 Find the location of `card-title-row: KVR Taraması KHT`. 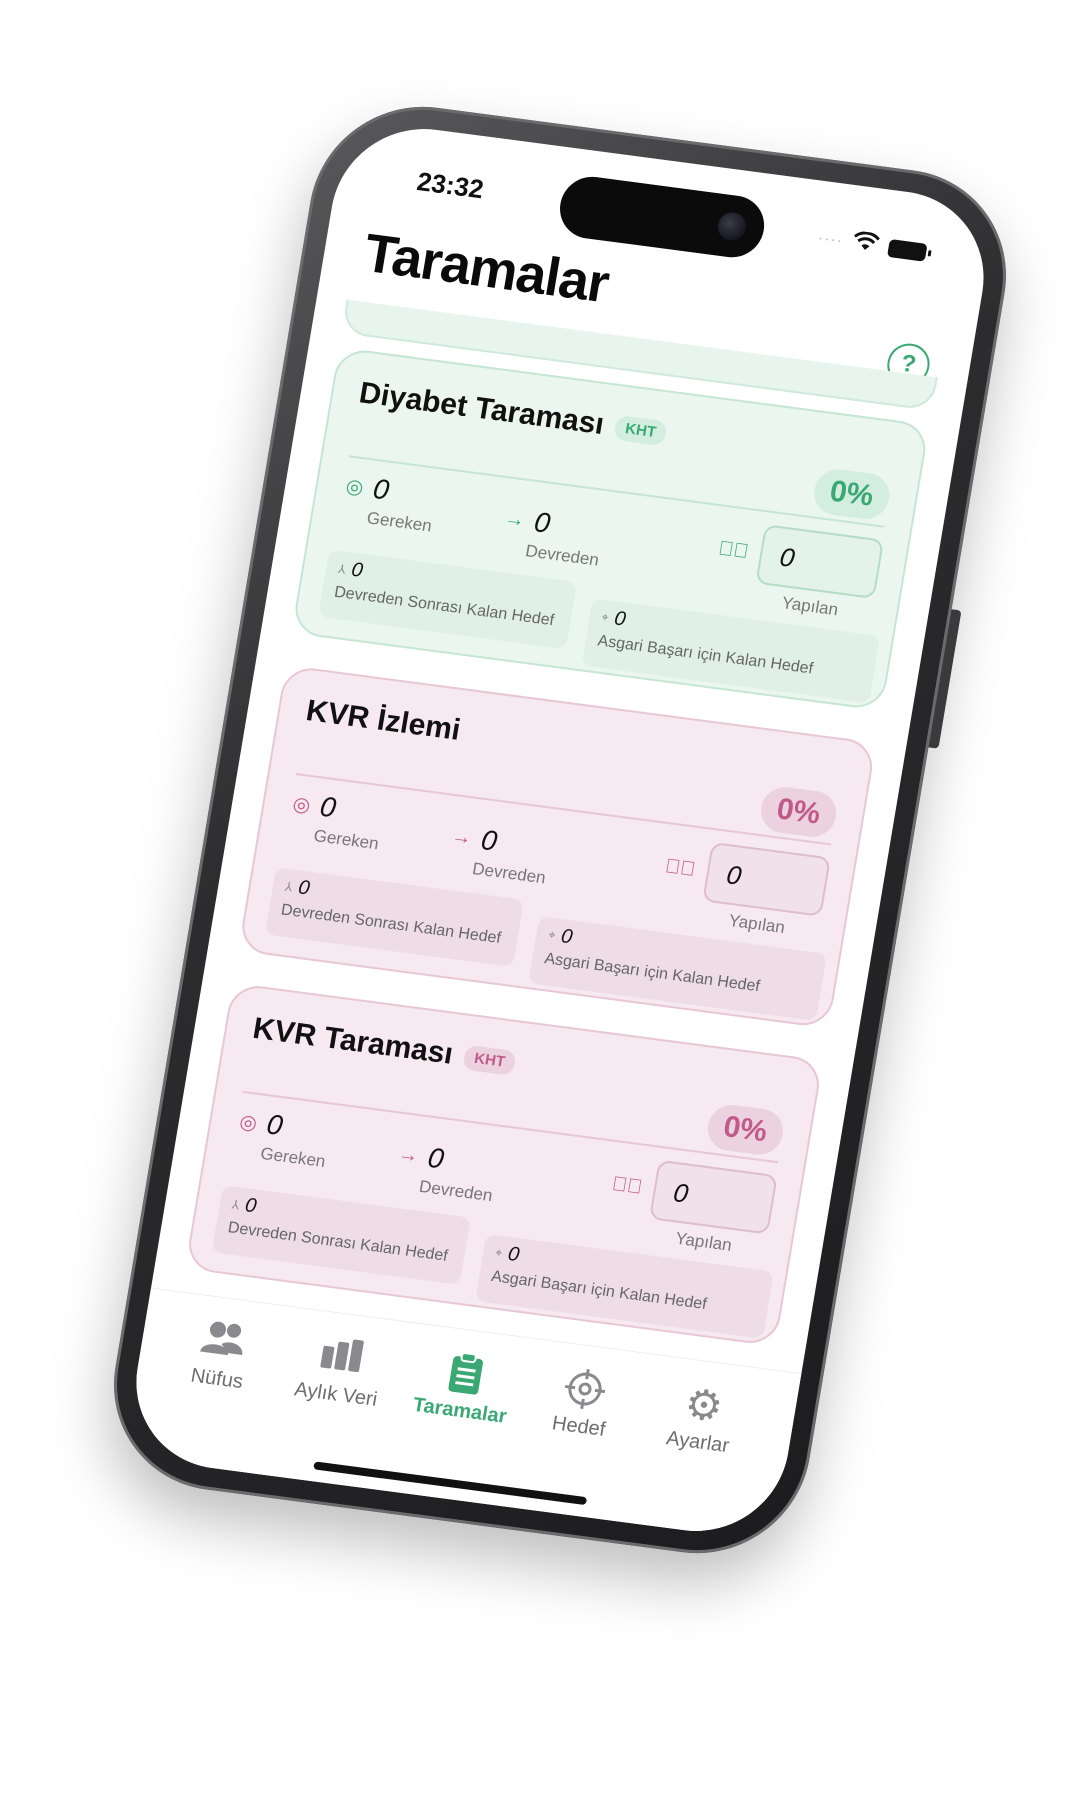

card-title-row: KVR Taraması KHT is located at coordinates (384, 1045).